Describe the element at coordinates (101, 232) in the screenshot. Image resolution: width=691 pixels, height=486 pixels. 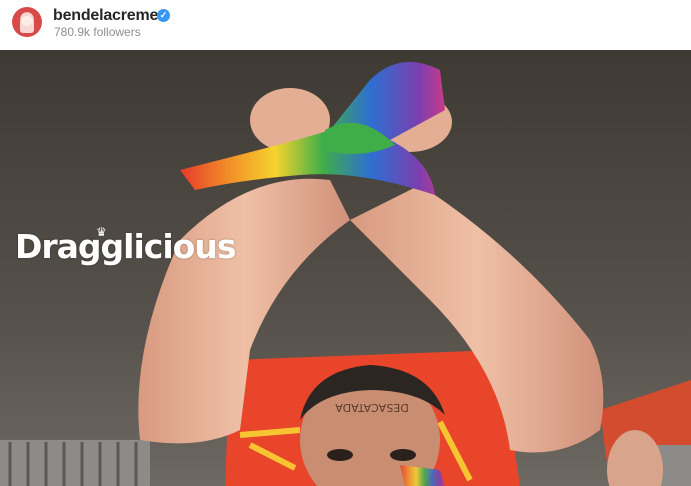
I see `crown-icon: ♛` at that location.